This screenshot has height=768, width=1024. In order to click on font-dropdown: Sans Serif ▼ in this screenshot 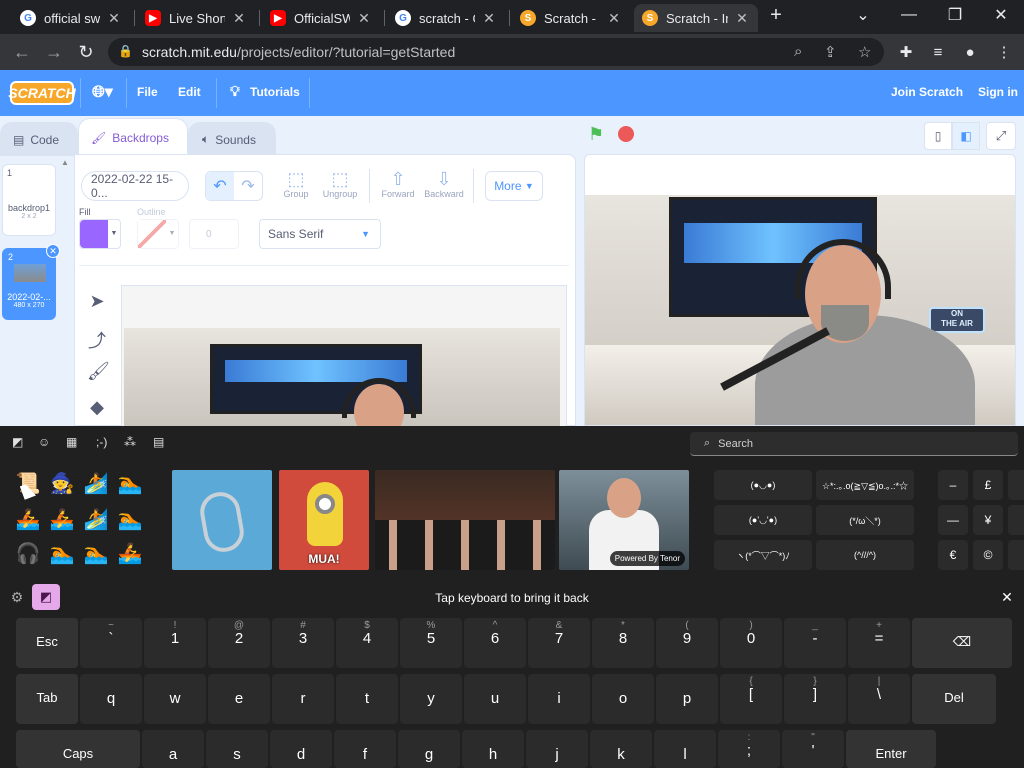, I will do `click(320, 234)`.